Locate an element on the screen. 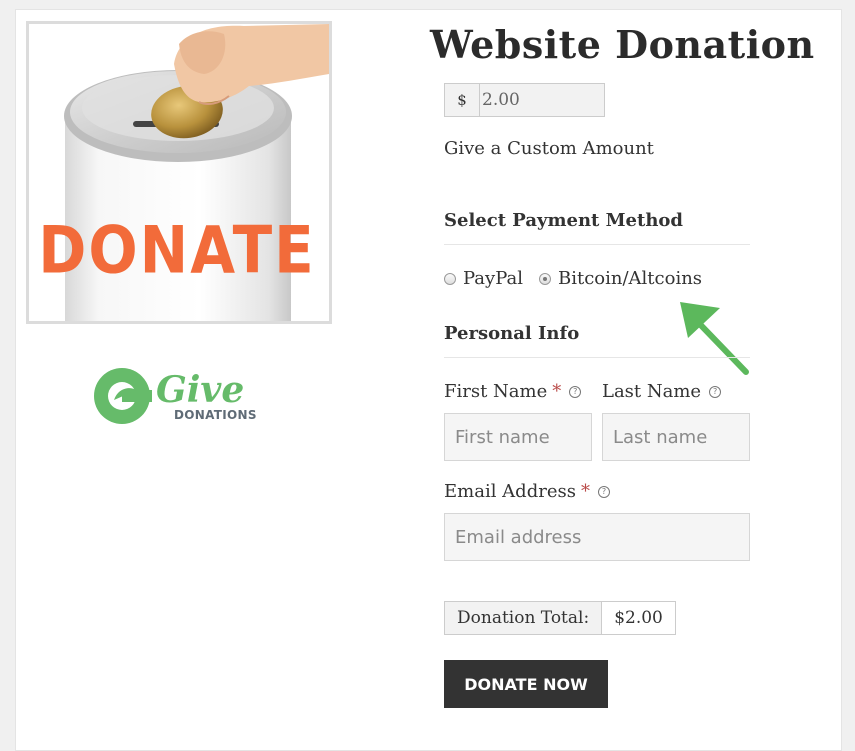 The width and height of the screenshot is (855, 751). donation-can-image: DONATE is located at coordinates (179, 172).